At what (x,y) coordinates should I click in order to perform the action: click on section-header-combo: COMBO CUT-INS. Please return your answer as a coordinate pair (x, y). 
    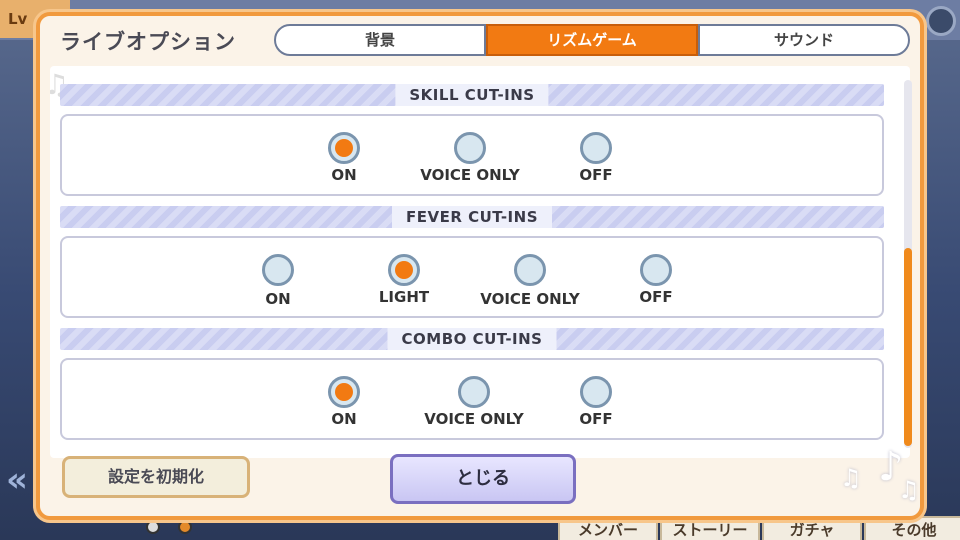
    Looking at the image, I should click on (472, 339).